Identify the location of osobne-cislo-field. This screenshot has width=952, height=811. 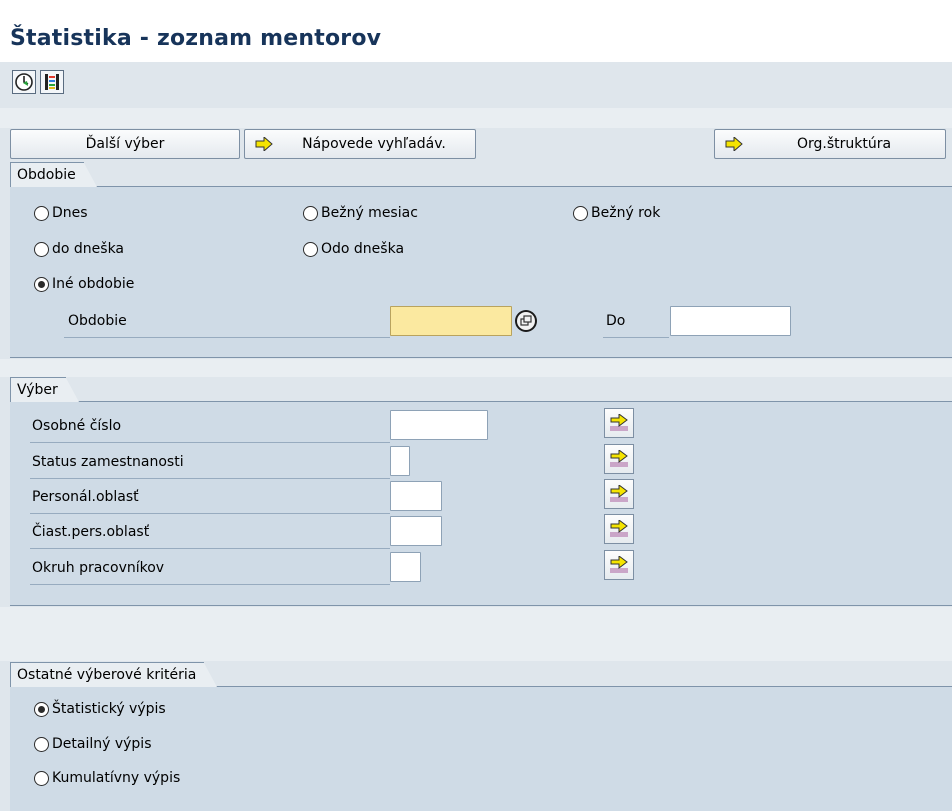
(439, 425).